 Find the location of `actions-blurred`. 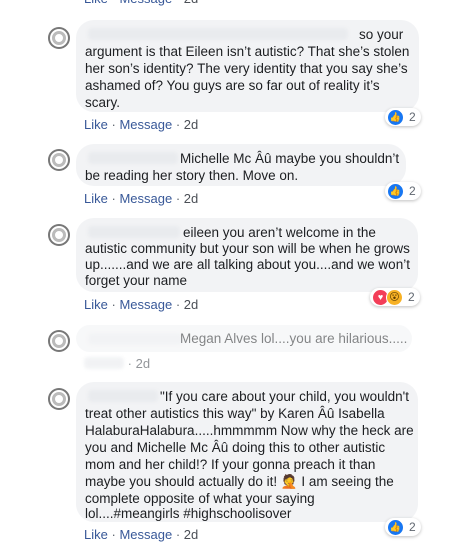

actions-blurred is located at coordinates (104, 363).